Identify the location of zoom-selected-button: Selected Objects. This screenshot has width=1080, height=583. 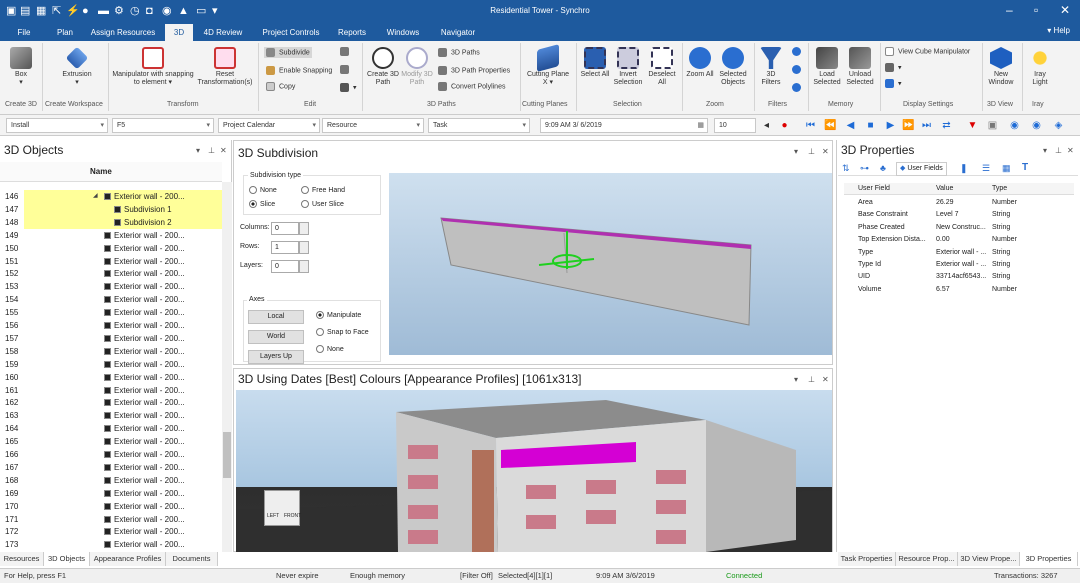
(733, 67).